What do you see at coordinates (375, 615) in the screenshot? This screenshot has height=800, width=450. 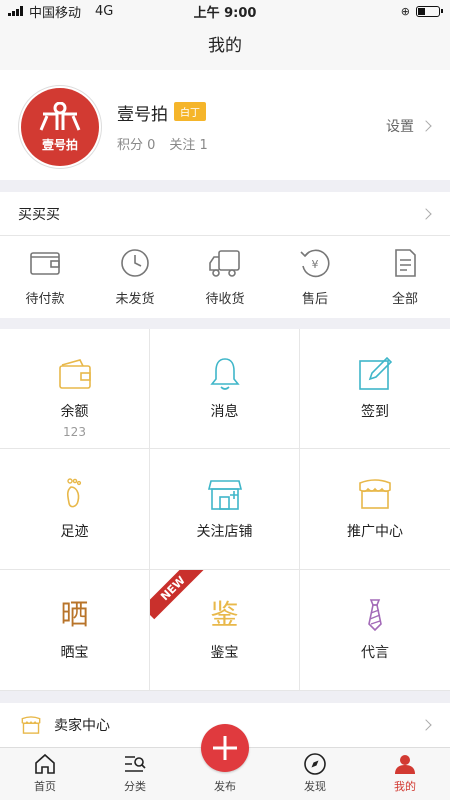 I see `tie-icon` at bounding box center [375, 615].